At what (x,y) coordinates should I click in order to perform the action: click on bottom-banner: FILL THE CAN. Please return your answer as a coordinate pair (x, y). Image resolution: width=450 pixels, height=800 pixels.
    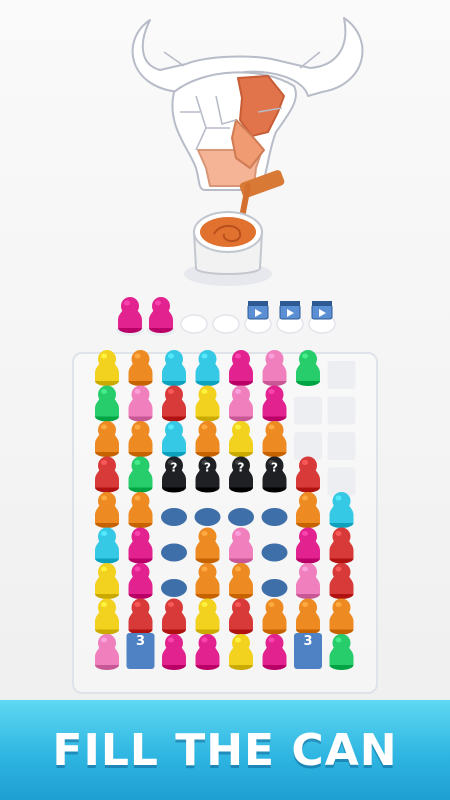
    Looking at the image, I should click on (225, 750).